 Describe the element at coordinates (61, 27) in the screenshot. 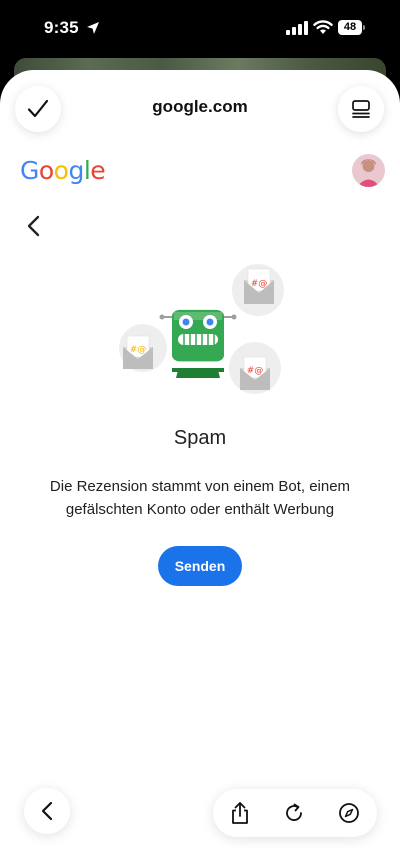

I see `status-time: 9:35` at that location.